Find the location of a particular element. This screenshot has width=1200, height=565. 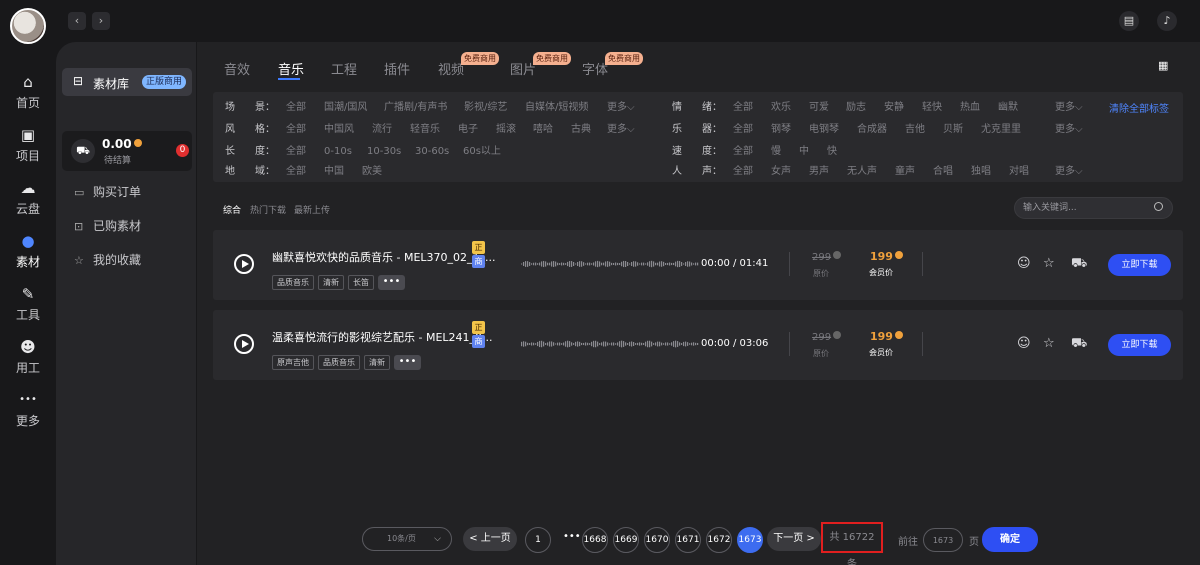

next-page-button: 下一页 > is located at coordinates (794, 539).